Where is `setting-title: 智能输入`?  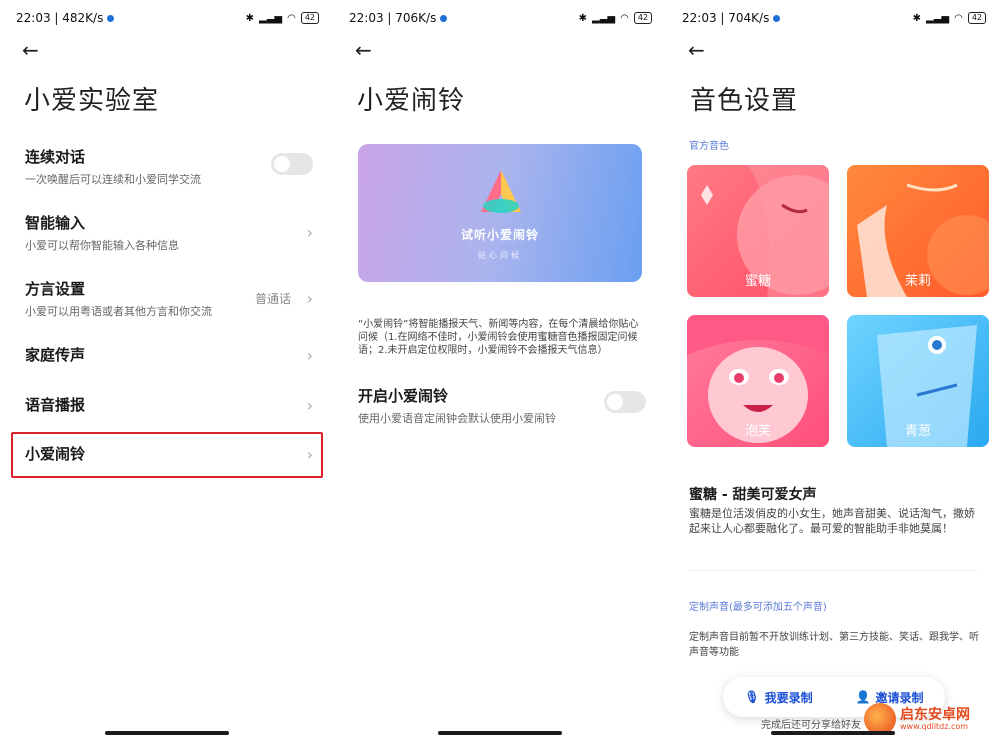
setting-title: 智能输入 is located at coordinates (55, 223).